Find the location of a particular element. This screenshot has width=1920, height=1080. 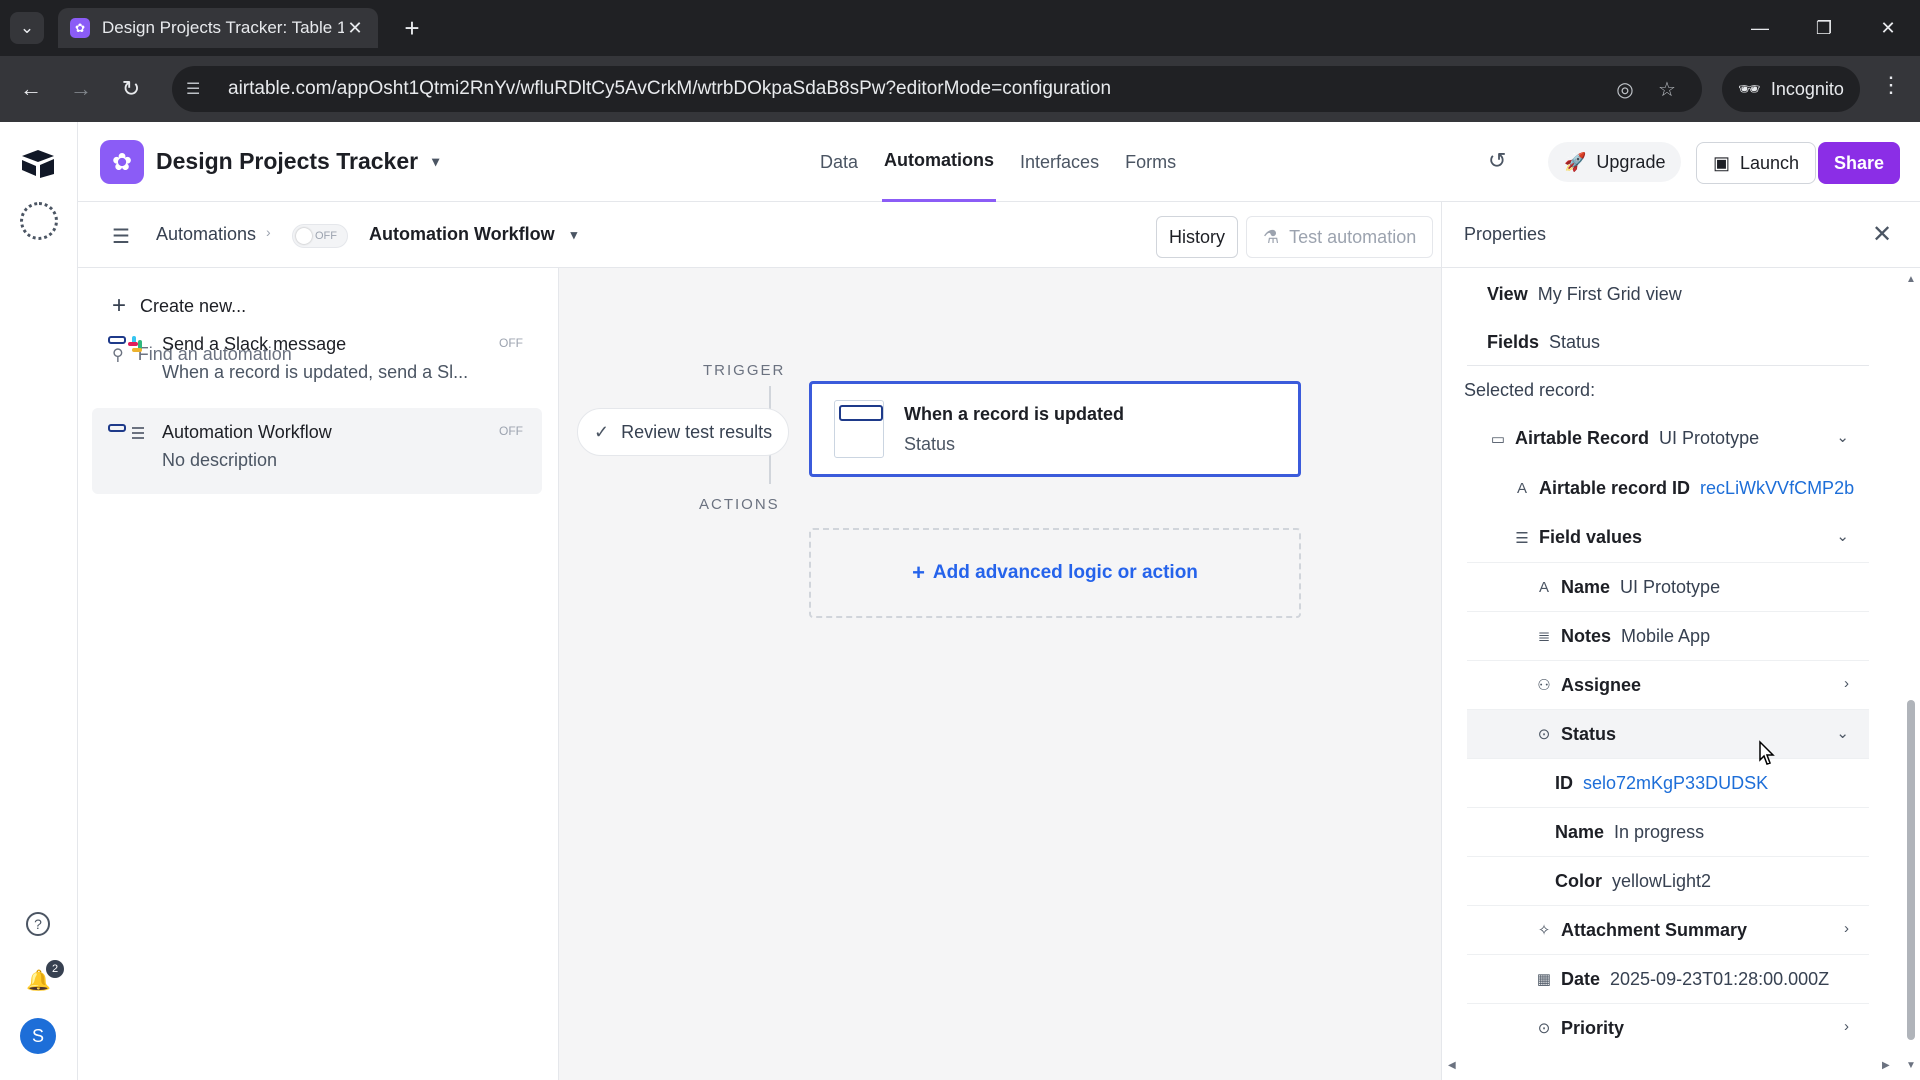

scroll-right-icon: ▶ is located at coordinates (1886, 1065).